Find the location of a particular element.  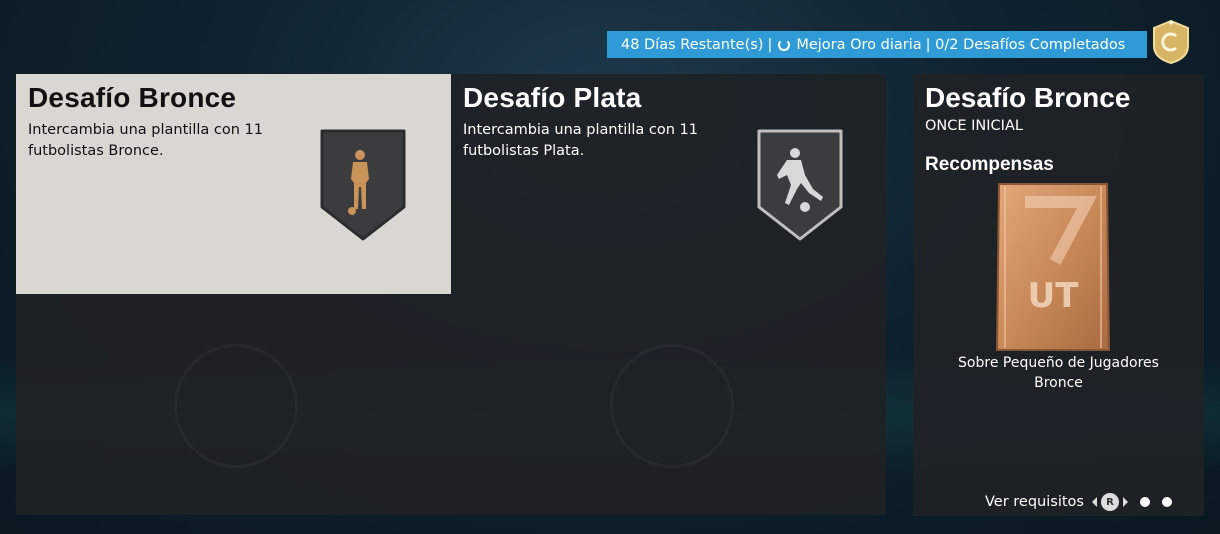

arrow-right-icon is located at coordinates (1125, 502).